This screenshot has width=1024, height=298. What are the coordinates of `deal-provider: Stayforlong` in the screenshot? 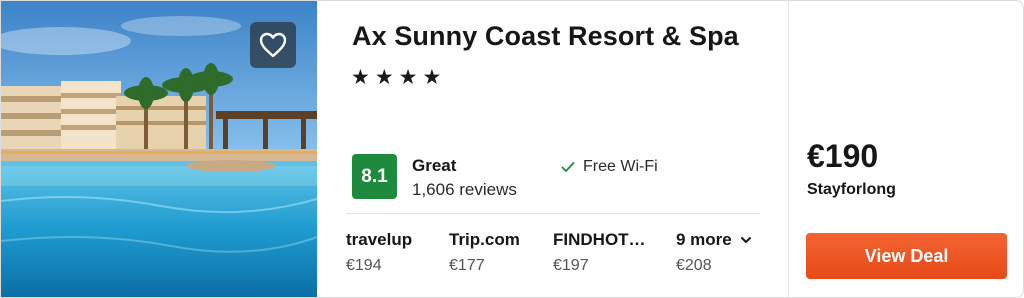 It's located at (851, 189).